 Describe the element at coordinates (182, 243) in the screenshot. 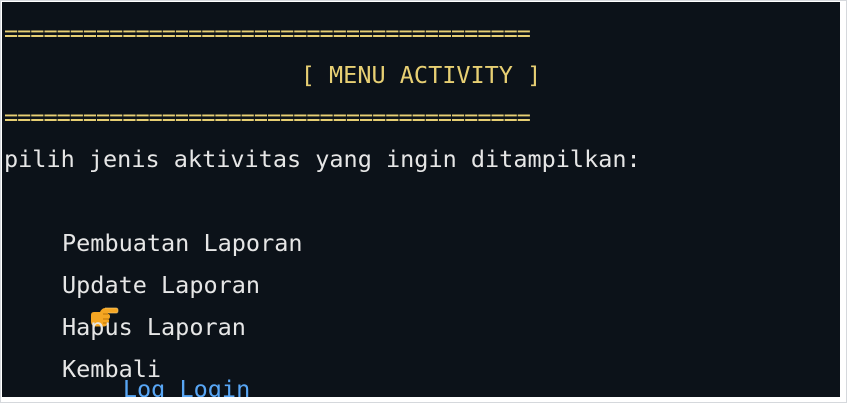

I see `menu-item-pembuatan-laporan: Pembuatan Laporan` at that location.